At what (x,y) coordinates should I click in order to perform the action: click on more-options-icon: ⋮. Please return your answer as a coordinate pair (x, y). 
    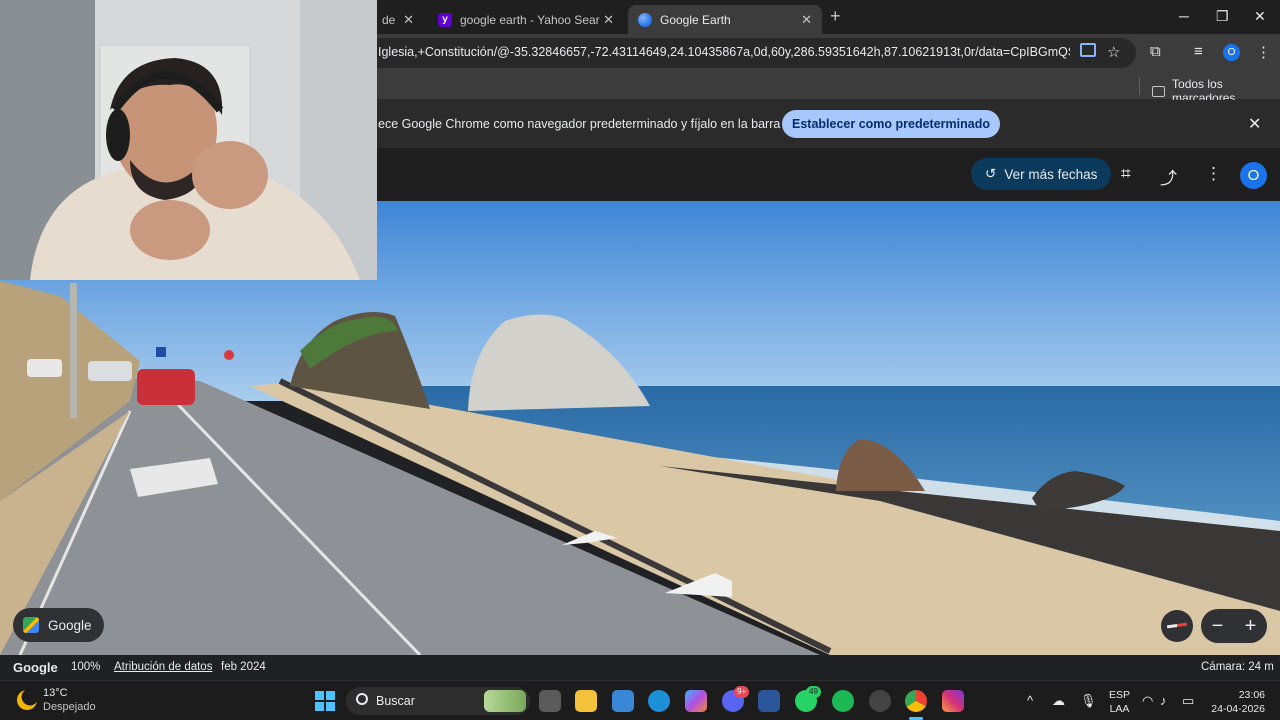
    Looking at the image, I should click on (1213, 174).